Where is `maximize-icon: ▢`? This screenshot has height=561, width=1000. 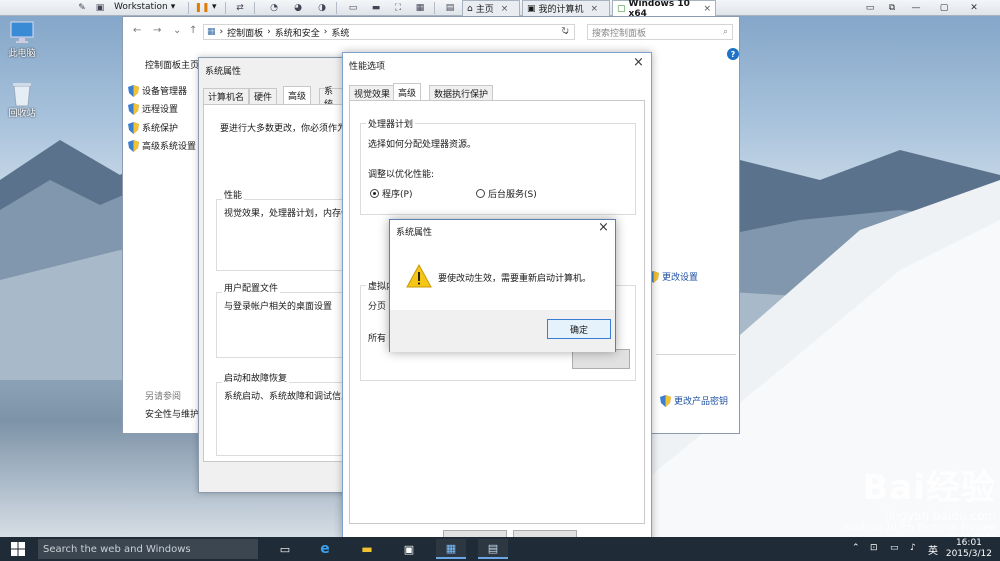
maximize-icon: ▢ is located at coordinates (944, 7).